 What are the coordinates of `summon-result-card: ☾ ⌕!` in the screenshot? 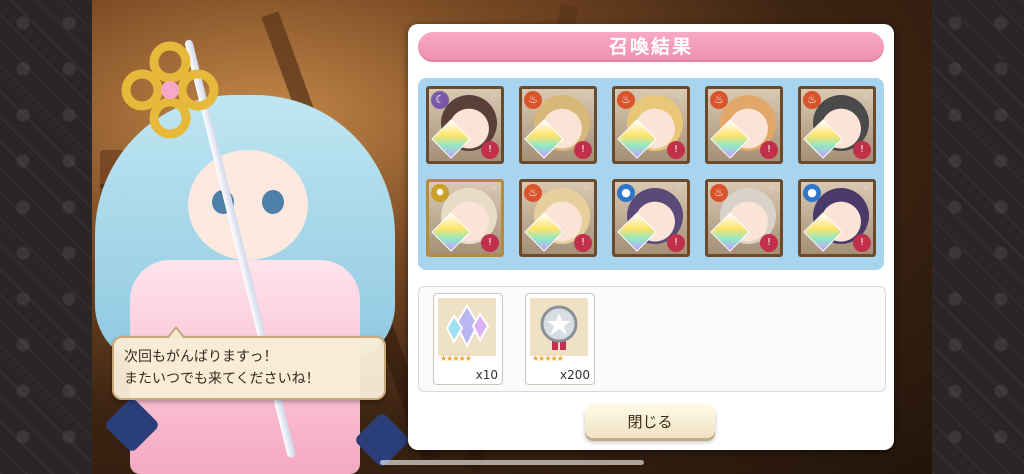 It's located at (465, 125).